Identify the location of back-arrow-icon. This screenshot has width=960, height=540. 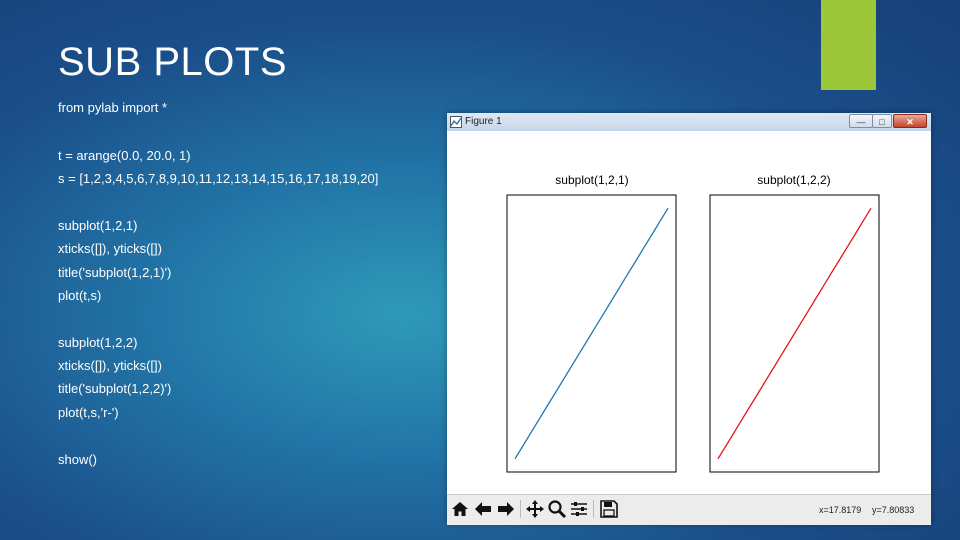
(483, 509).